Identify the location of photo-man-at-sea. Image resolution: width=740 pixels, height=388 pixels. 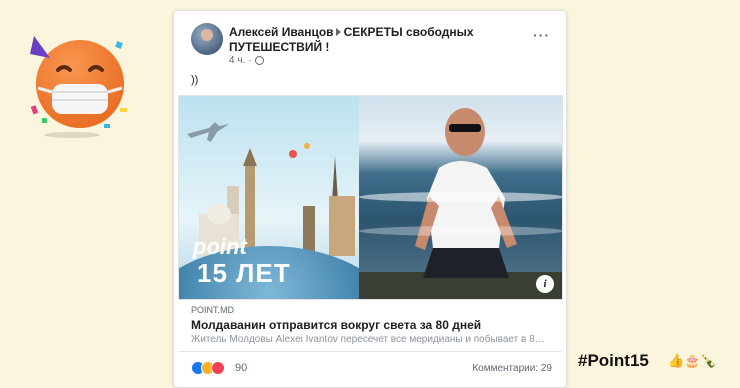
(460, 197).